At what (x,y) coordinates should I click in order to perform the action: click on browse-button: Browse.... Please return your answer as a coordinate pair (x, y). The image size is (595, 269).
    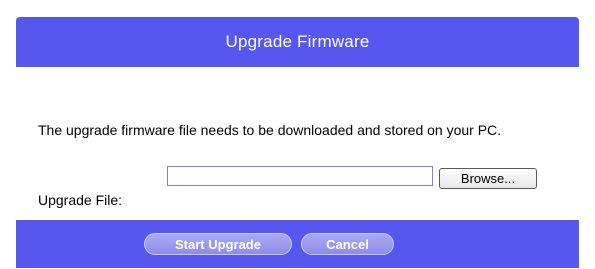
    Looking at the image, I should click on (488, 178).